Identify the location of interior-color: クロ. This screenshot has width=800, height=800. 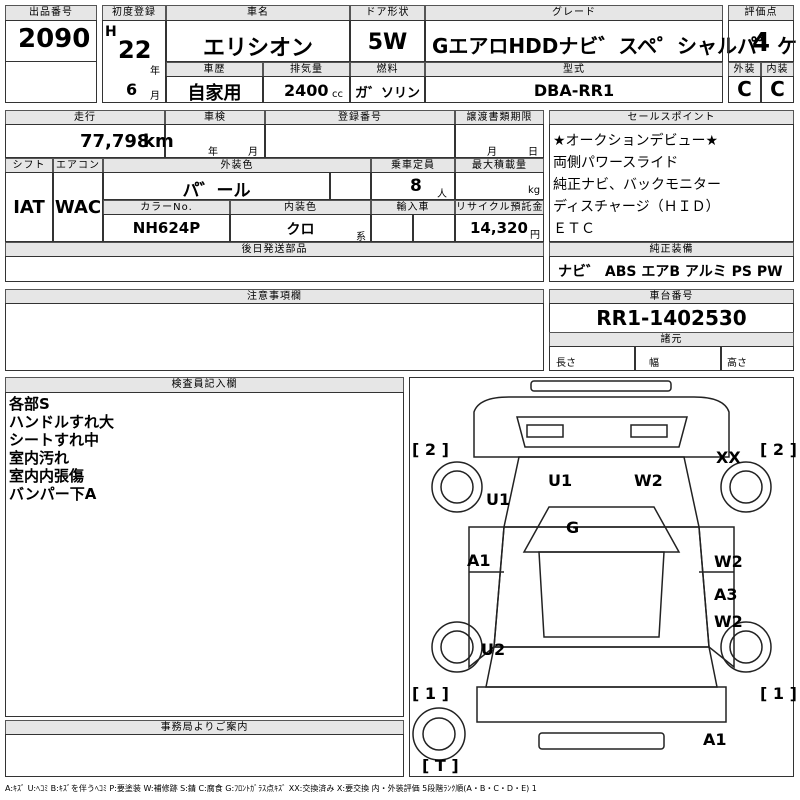
(300, 230).